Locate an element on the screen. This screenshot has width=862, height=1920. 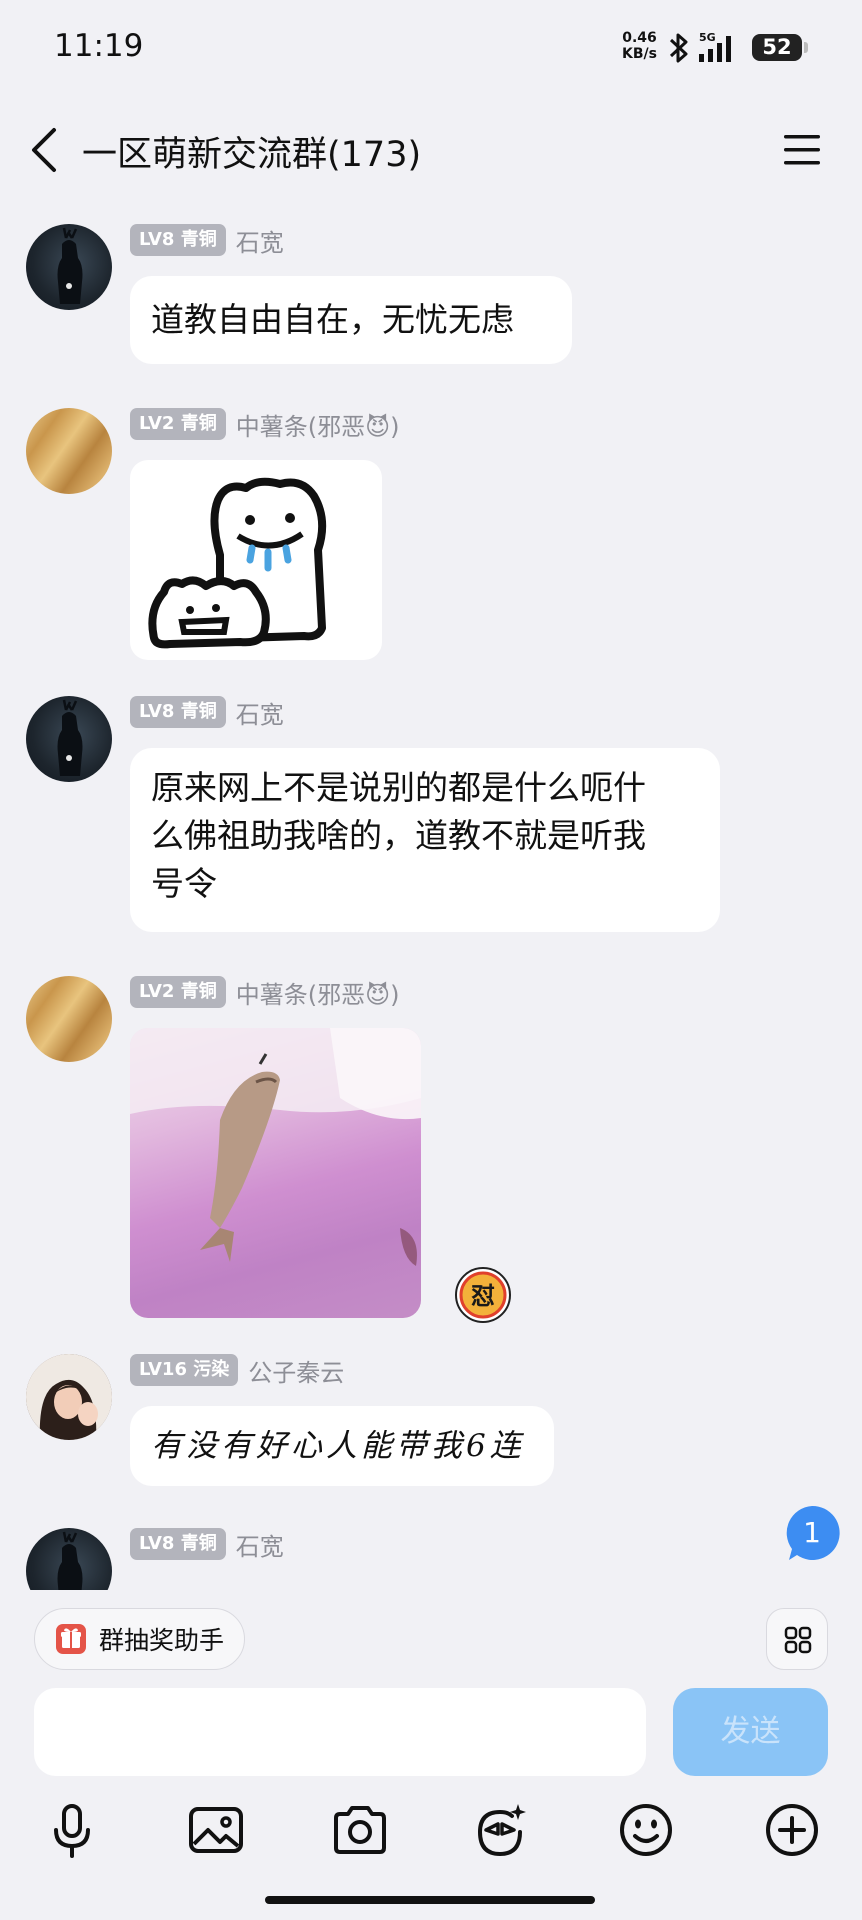
chat-title: 一区萌新交流群(173) is located at coordinates (252, 155).